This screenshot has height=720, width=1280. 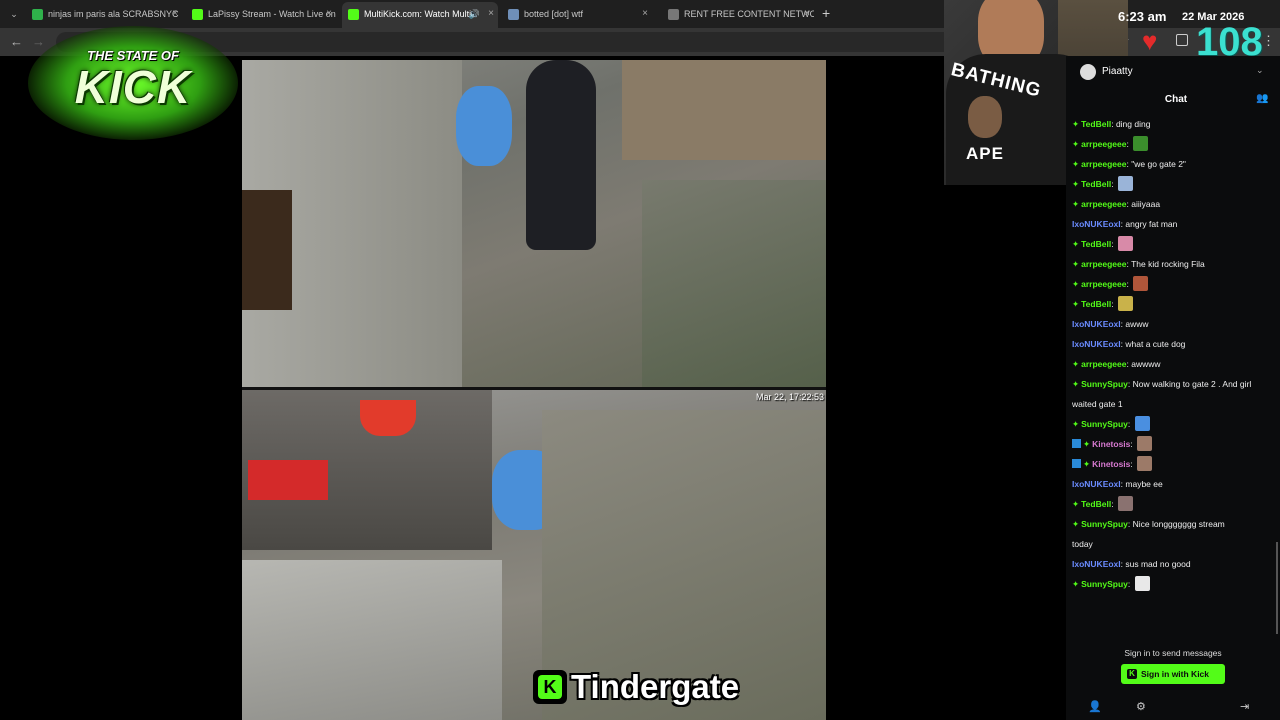 I want to click on chevron-down-icon: ⌄, so click(x=1260, y=70).